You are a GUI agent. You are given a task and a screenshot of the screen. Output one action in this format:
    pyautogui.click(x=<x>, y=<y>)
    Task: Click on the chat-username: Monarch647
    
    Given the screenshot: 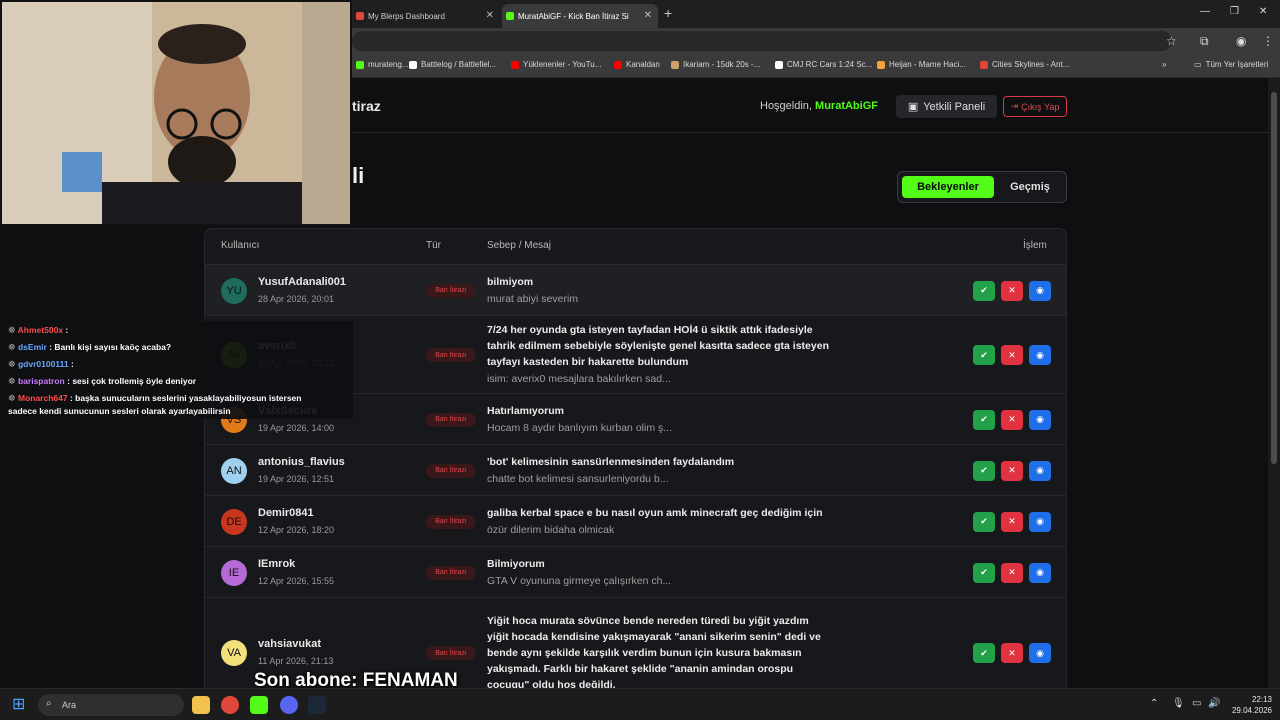 What is the action you would take?
    pyautogui.click(x=43, y=398)
    